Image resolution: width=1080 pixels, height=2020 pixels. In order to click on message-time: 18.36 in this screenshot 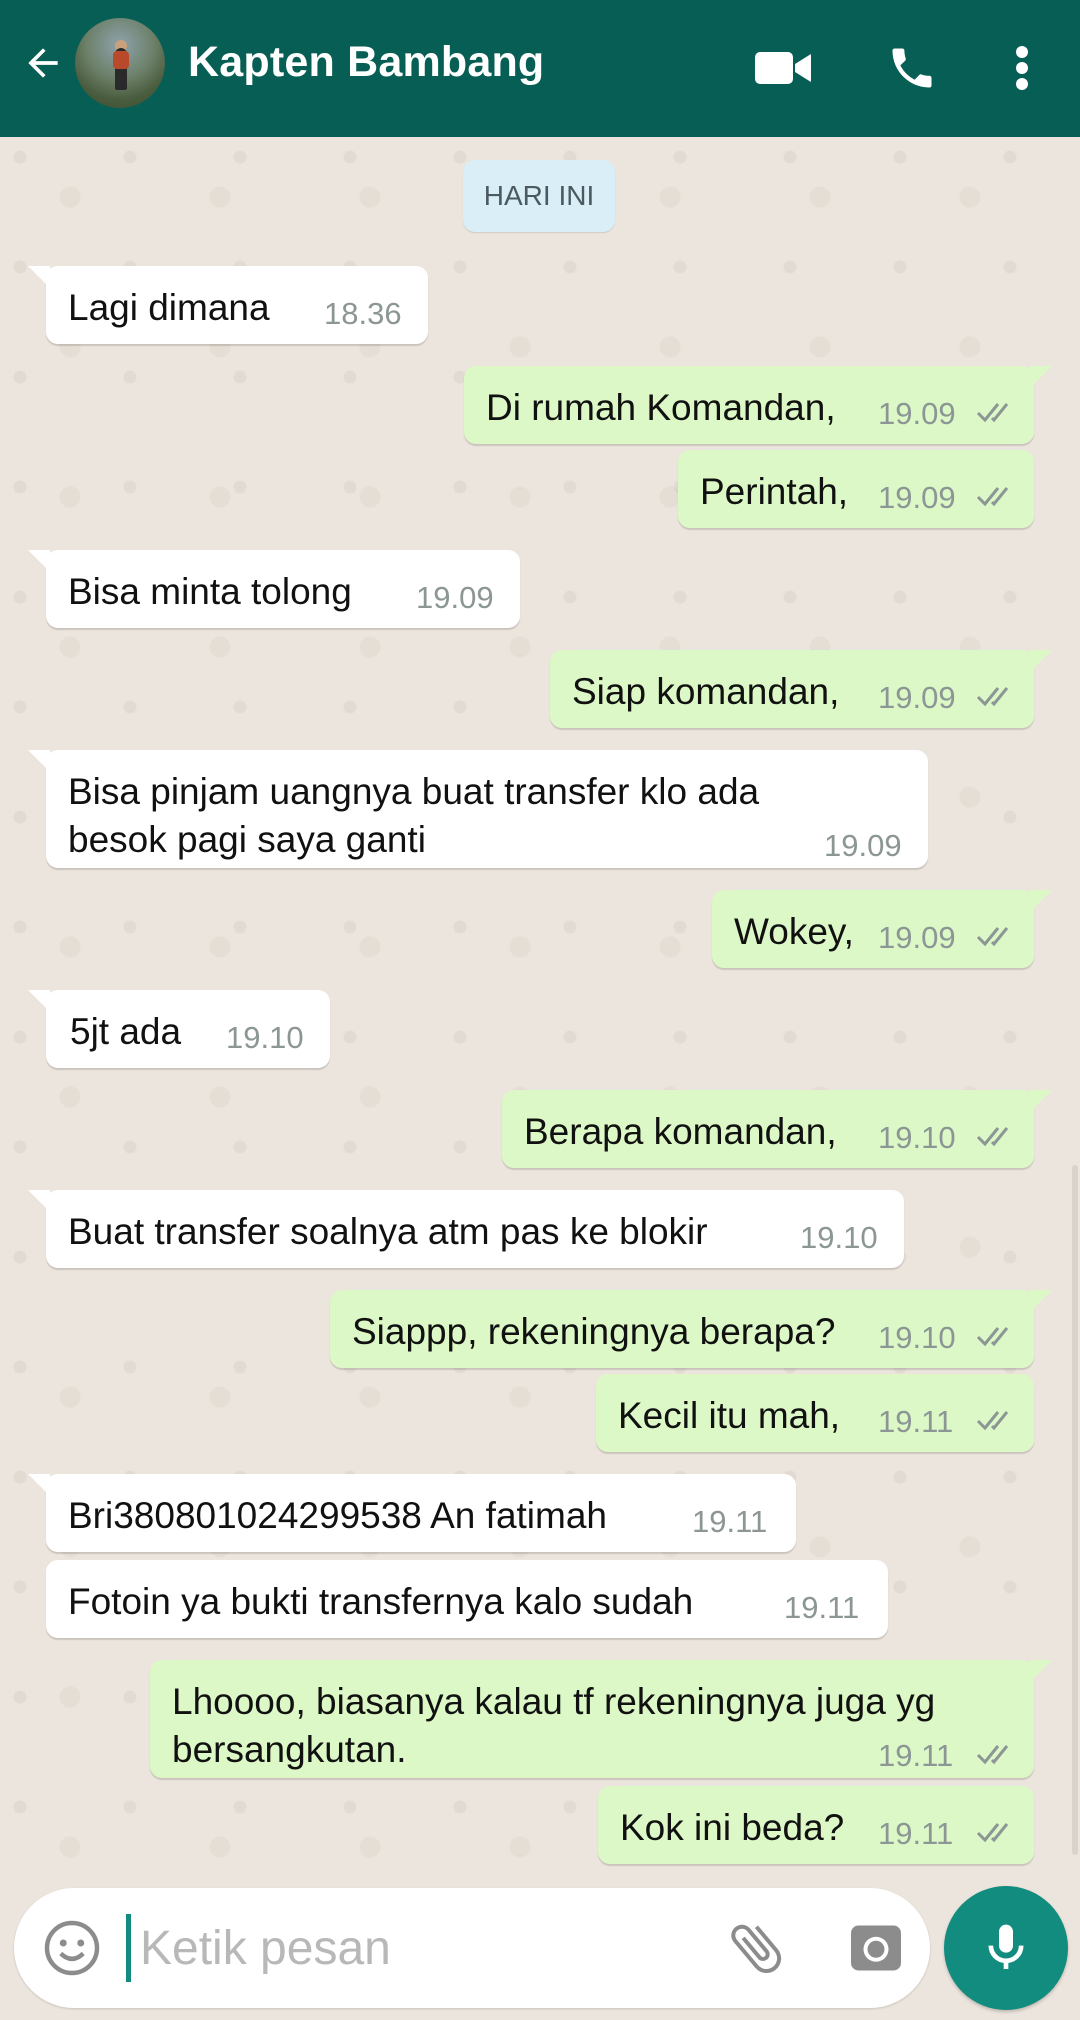, I will do `click(363, 313)`.